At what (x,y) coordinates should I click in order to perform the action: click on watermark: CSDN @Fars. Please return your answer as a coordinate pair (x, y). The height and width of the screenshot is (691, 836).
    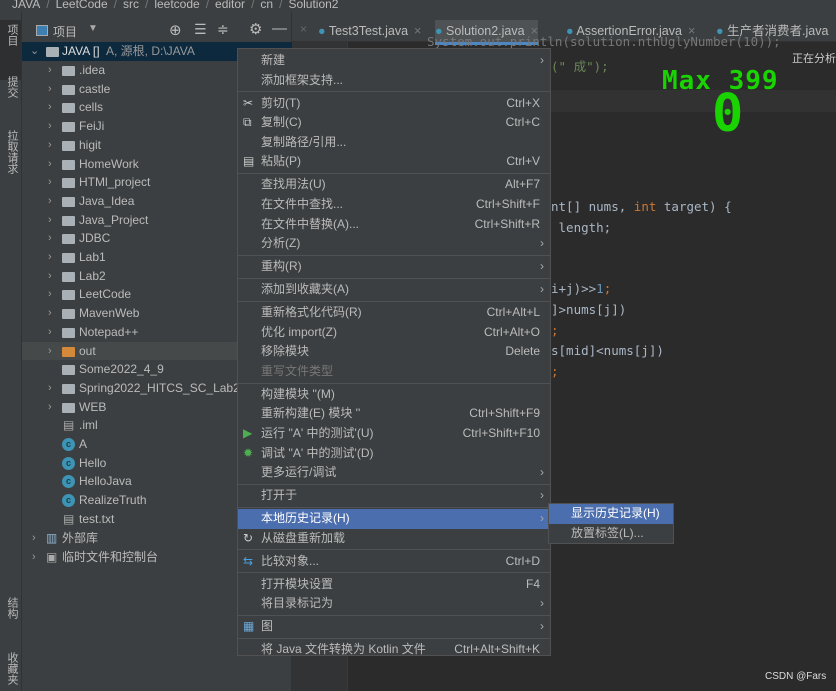
    Looking at the image, I should click on (796, 676).